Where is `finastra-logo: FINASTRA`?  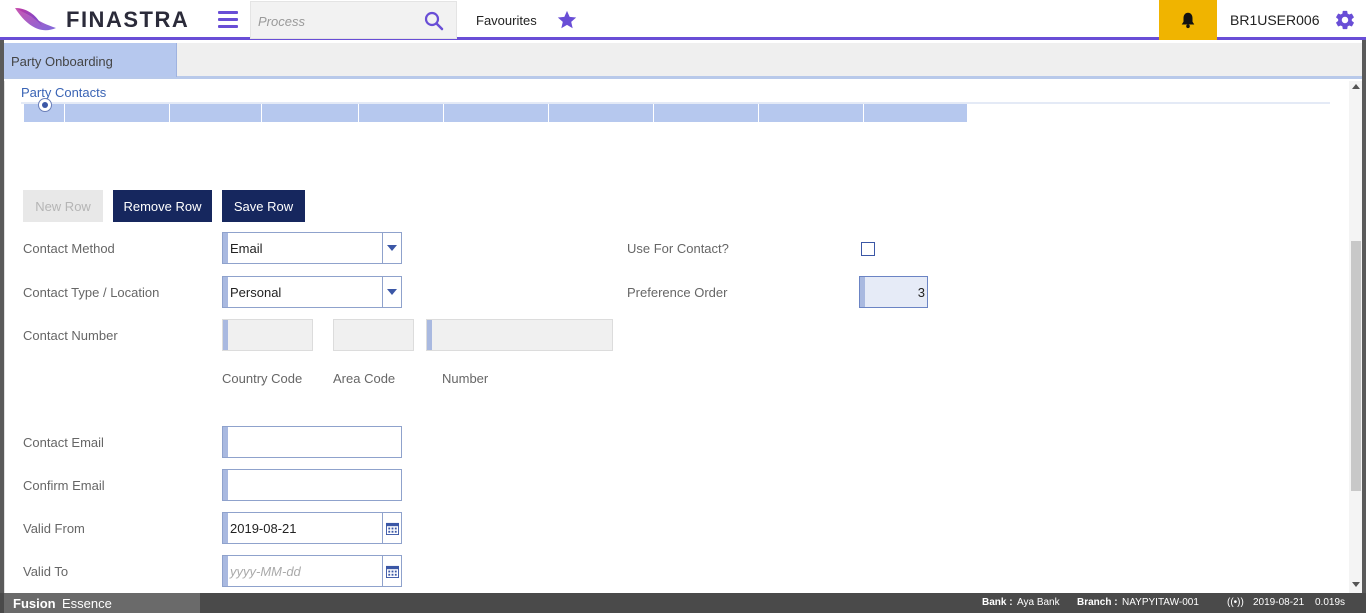
finastra-logo: FINASTRA is located at coordinates (100, 20).